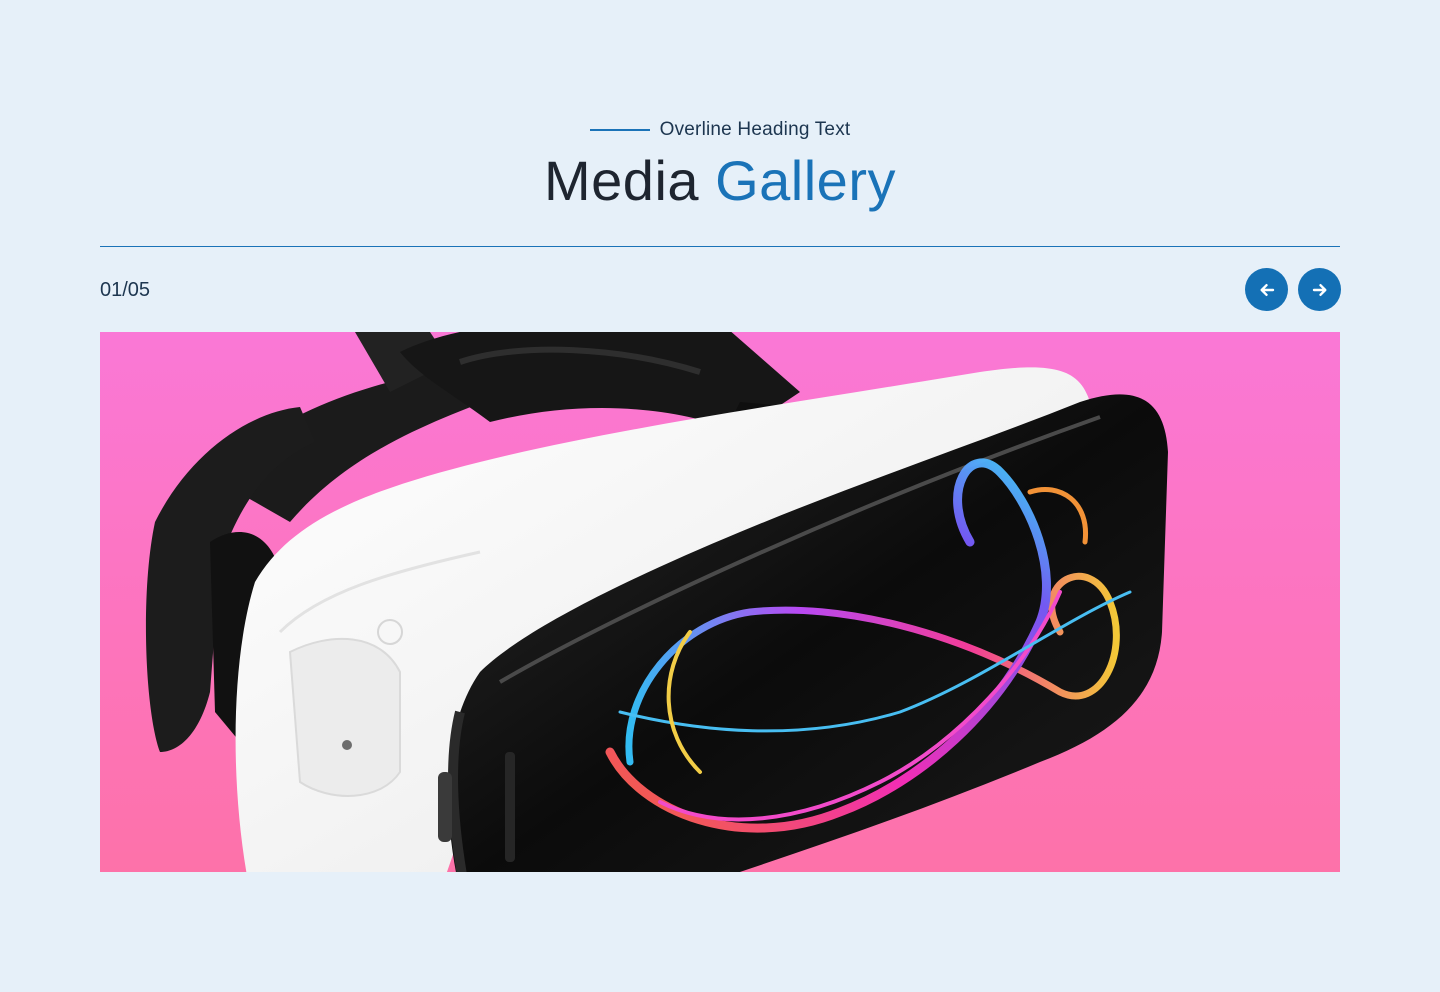 The image size is (1440, 992). What do you see at coordinates (755, 129) in the screenshot?
I see `overline-text: Overline Heading Text` at bounding box center [755, 129].